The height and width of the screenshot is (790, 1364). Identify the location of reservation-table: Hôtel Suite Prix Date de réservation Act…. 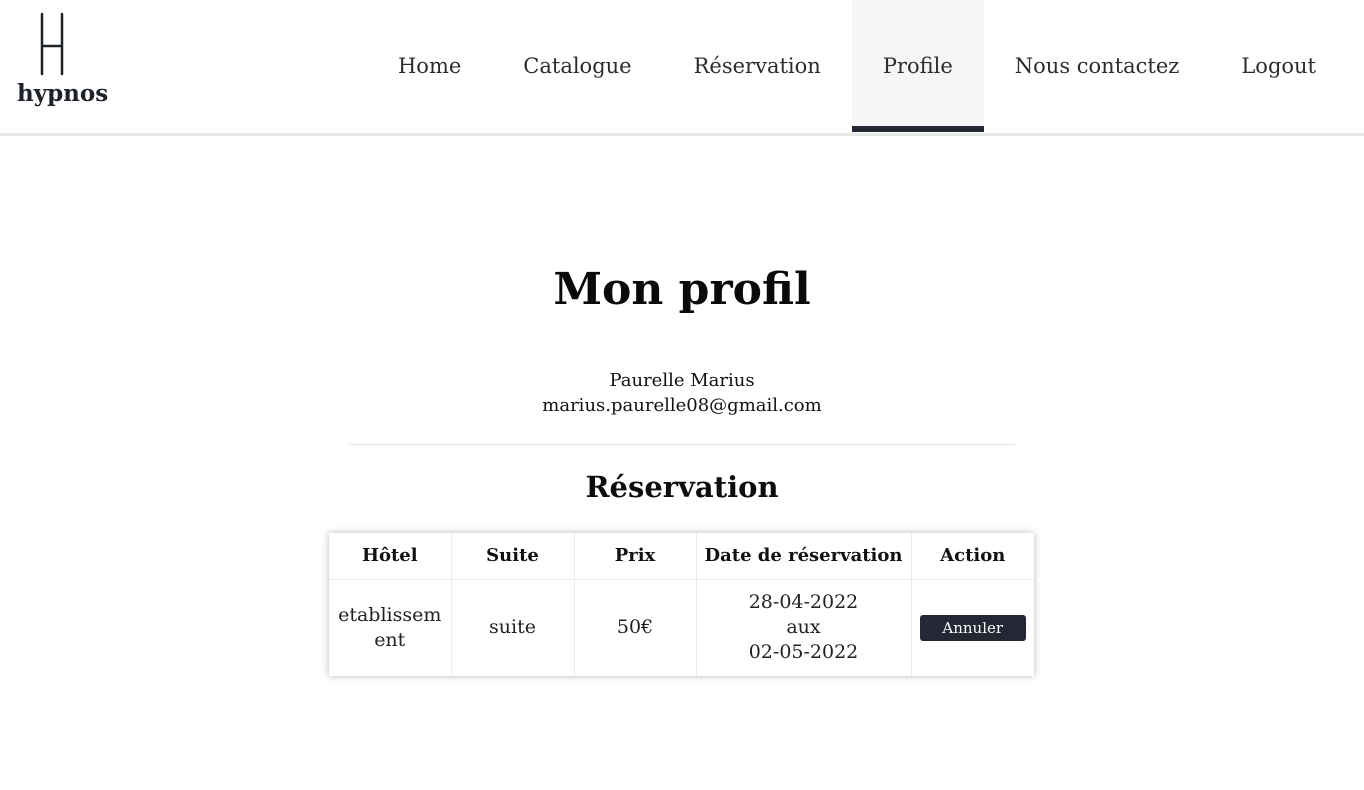
(681, 604).